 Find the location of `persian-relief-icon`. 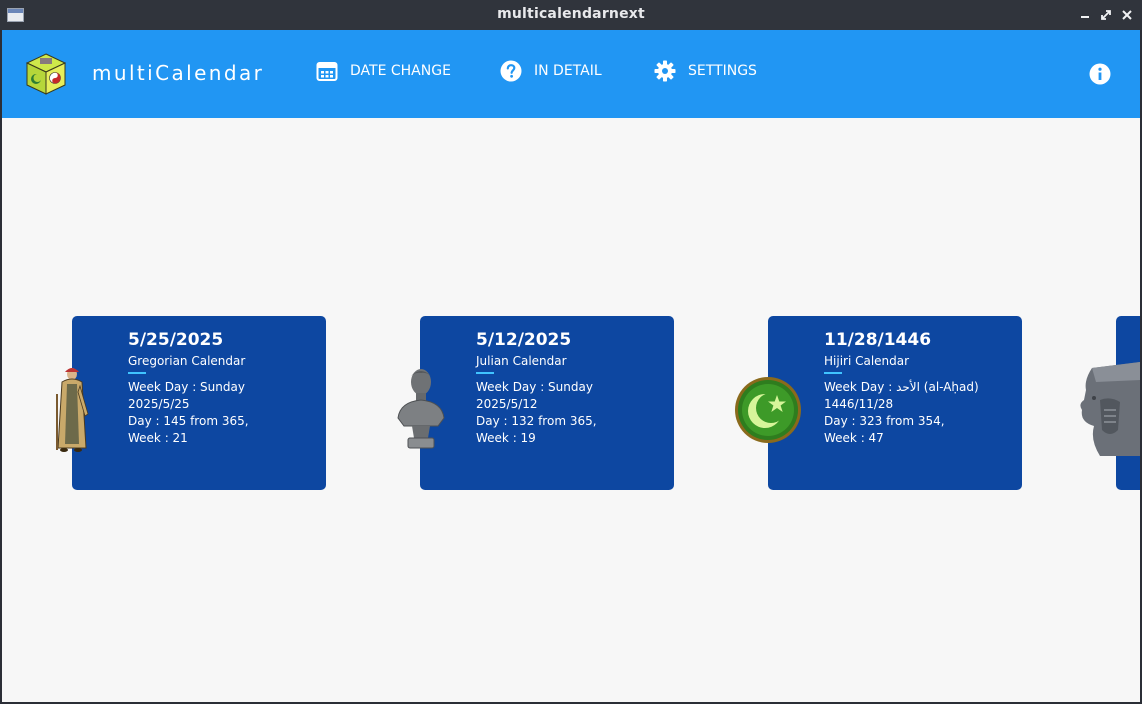

persian-relief-icon is located at coordinates (1110, 409).